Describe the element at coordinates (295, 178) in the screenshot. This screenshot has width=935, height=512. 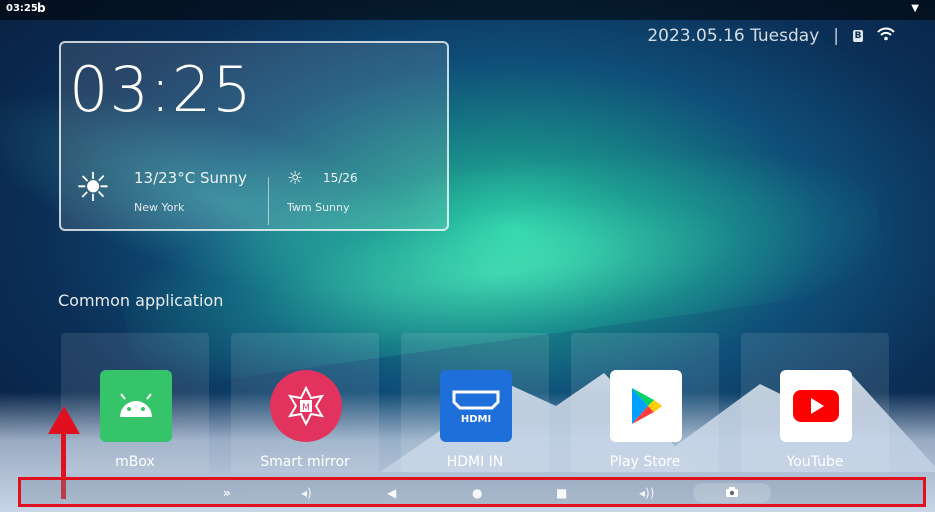
I see `sun-small-icon: ☼` at that location.